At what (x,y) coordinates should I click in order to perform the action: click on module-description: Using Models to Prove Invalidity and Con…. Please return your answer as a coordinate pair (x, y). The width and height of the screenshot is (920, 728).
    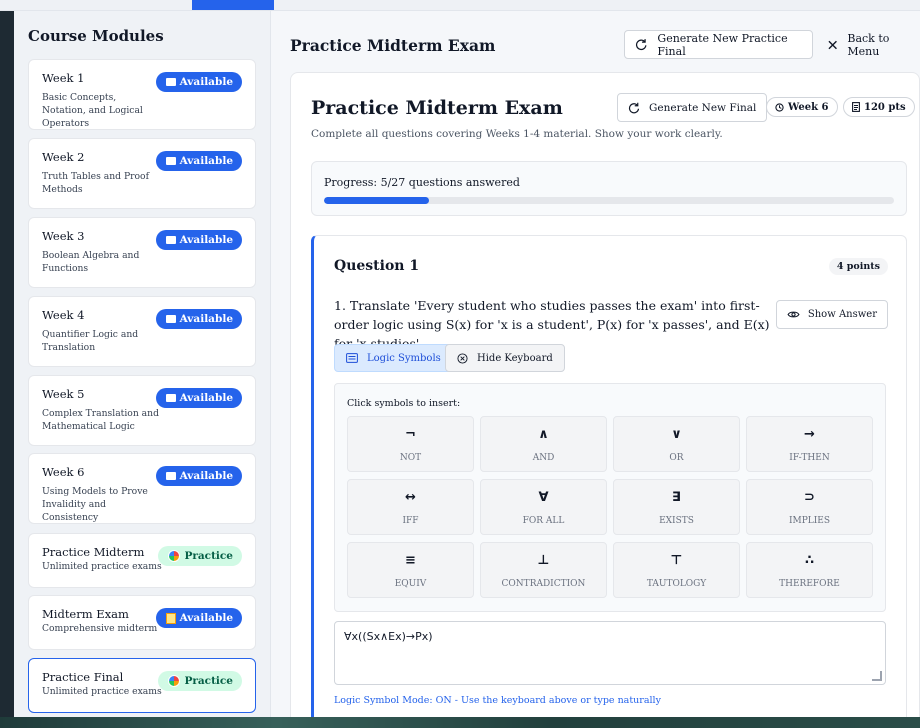
    Looking at the image, I should click on (95, 504).